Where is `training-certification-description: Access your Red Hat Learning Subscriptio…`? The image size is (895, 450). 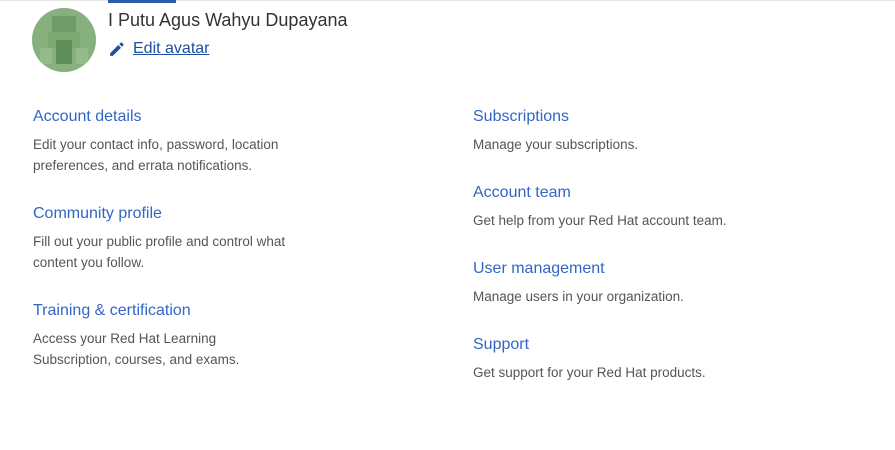 training-certification-description: Access your Red Hat Learning Subscriptio… is located at coordinates (136, 349).